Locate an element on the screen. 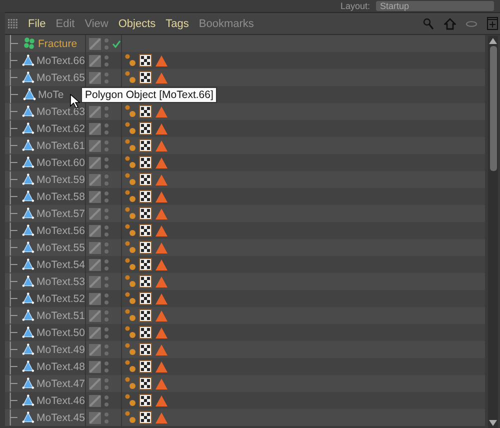 The image size is (500, 428). object-row: MoText.62 is located at coordinates (245, 128).